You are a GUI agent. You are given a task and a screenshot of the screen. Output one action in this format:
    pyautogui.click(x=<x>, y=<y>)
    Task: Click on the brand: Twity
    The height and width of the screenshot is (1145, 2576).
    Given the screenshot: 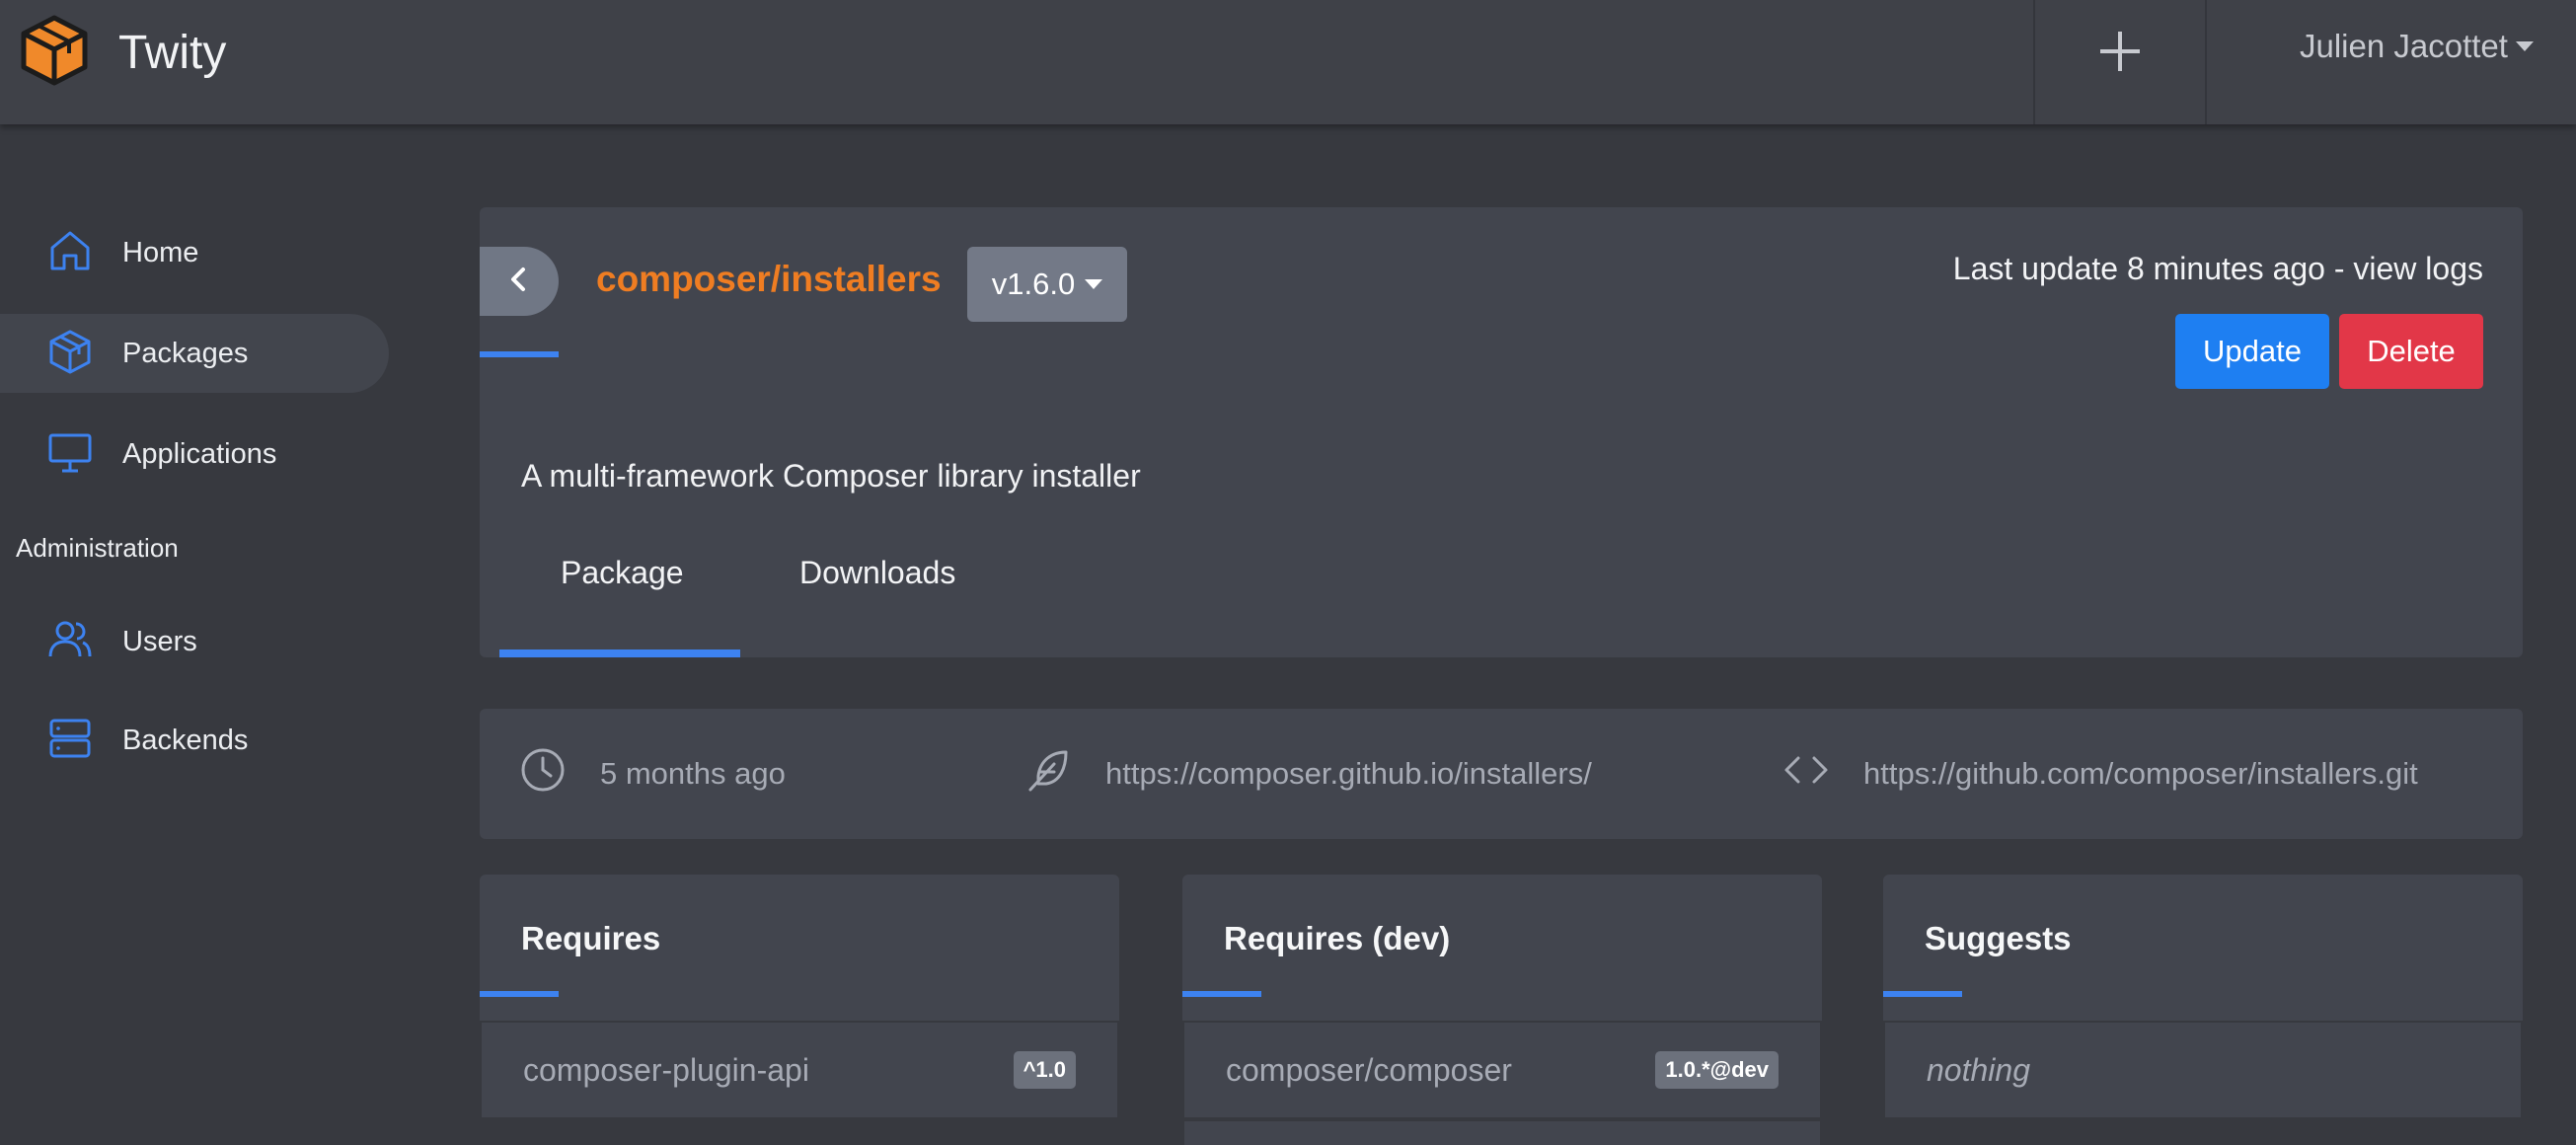 What is the action you would take?
    pyautogui.click(x=123, y=53)
    